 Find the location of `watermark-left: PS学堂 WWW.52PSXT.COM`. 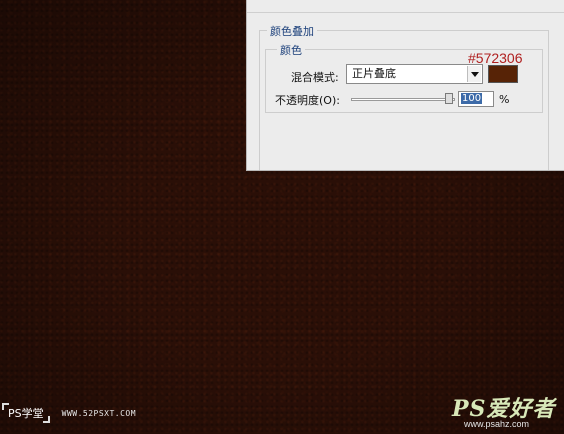

watermark-left: PS学堂 WWW.52PSXT.COM is located at coordinates (69, 413).